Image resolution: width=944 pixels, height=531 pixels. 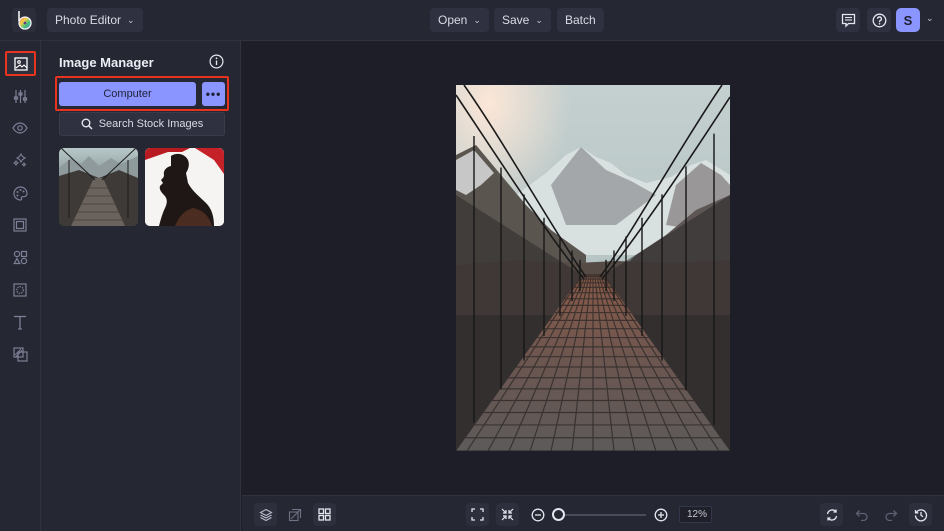 I want to click on zoom-slider-handle, so click(x=558, y=514).